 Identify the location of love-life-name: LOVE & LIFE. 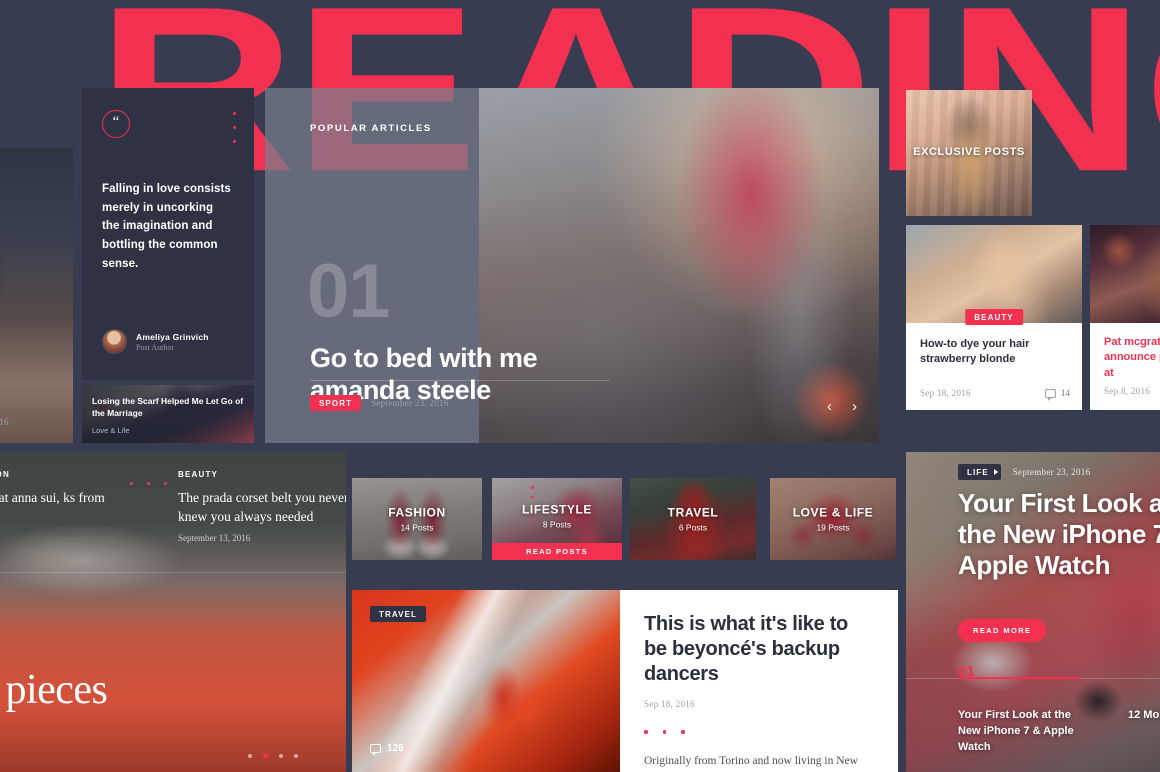
(833, 512).